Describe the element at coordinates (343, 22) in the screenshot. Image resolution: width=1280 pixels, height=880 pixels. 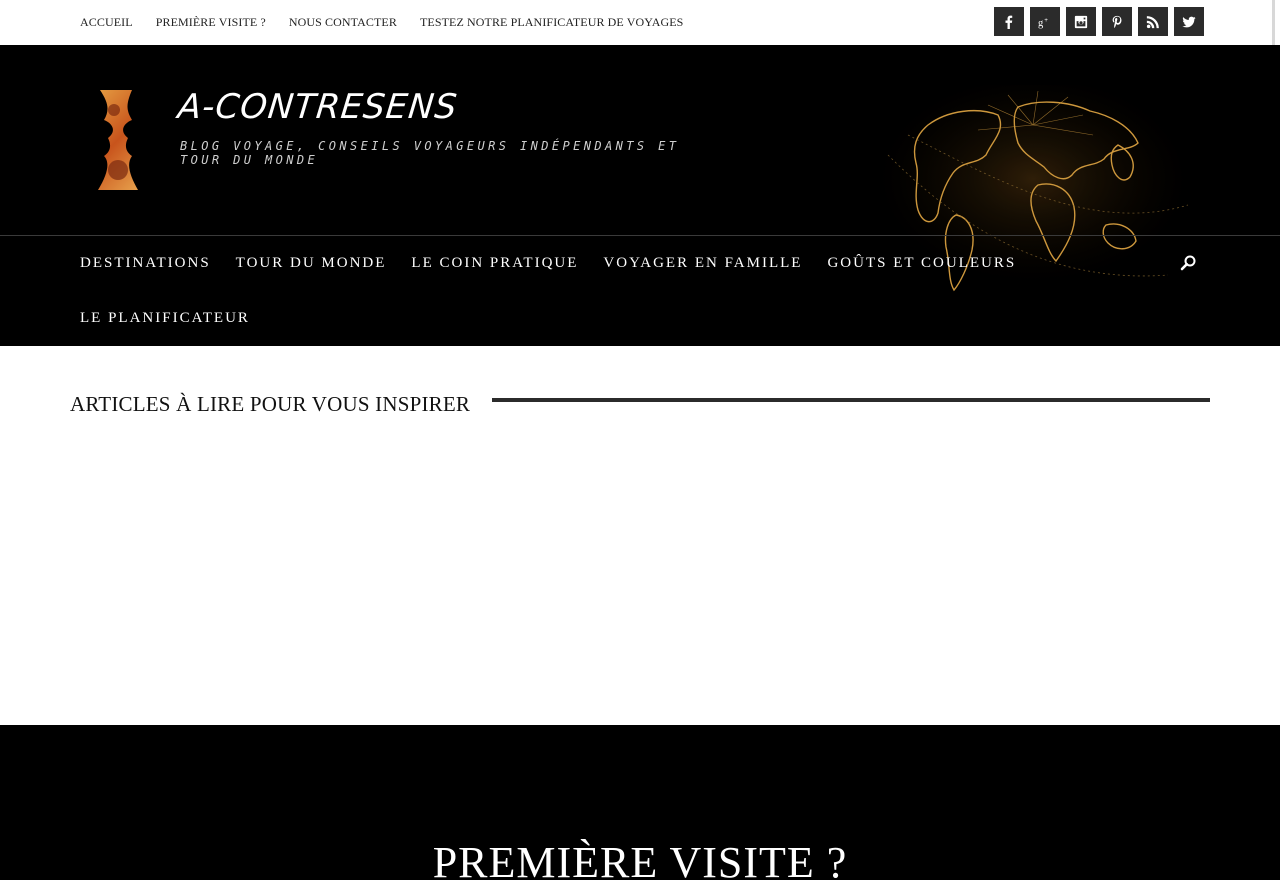
I see `topnav-nous-contacter: NOUS CONTACTER` at that location.